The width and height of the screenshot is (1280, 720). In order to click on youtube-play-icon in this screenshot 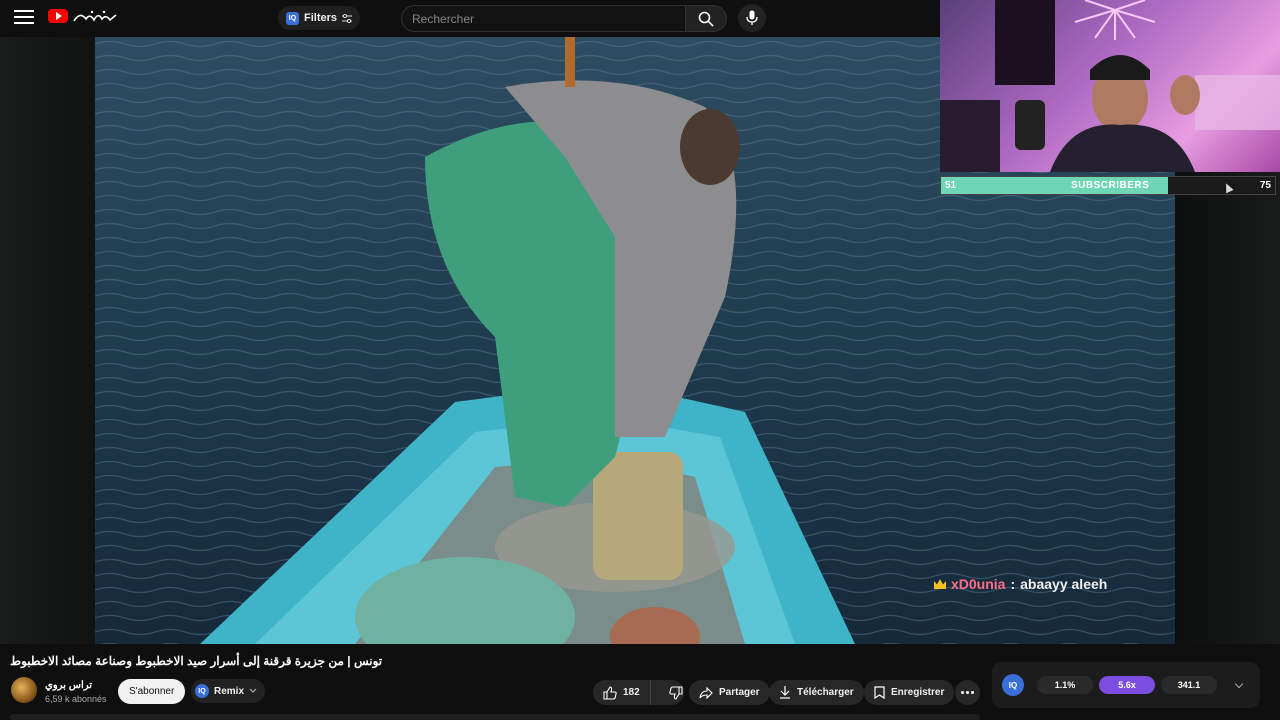, I will do `click(58, 16)`.